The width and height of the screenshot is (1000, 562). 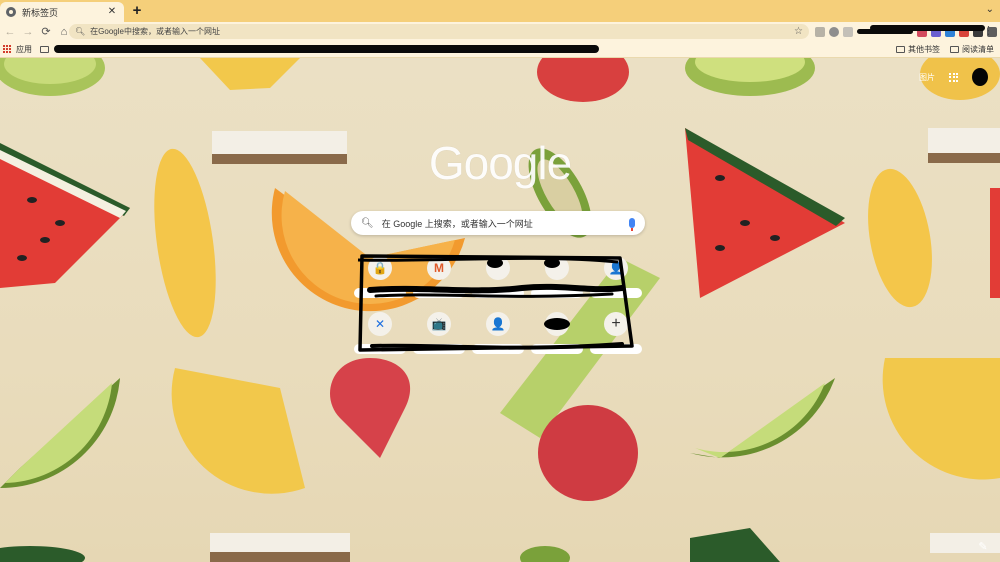 I want to click on add-shortcut-button: +, so click(x=616, y=334).